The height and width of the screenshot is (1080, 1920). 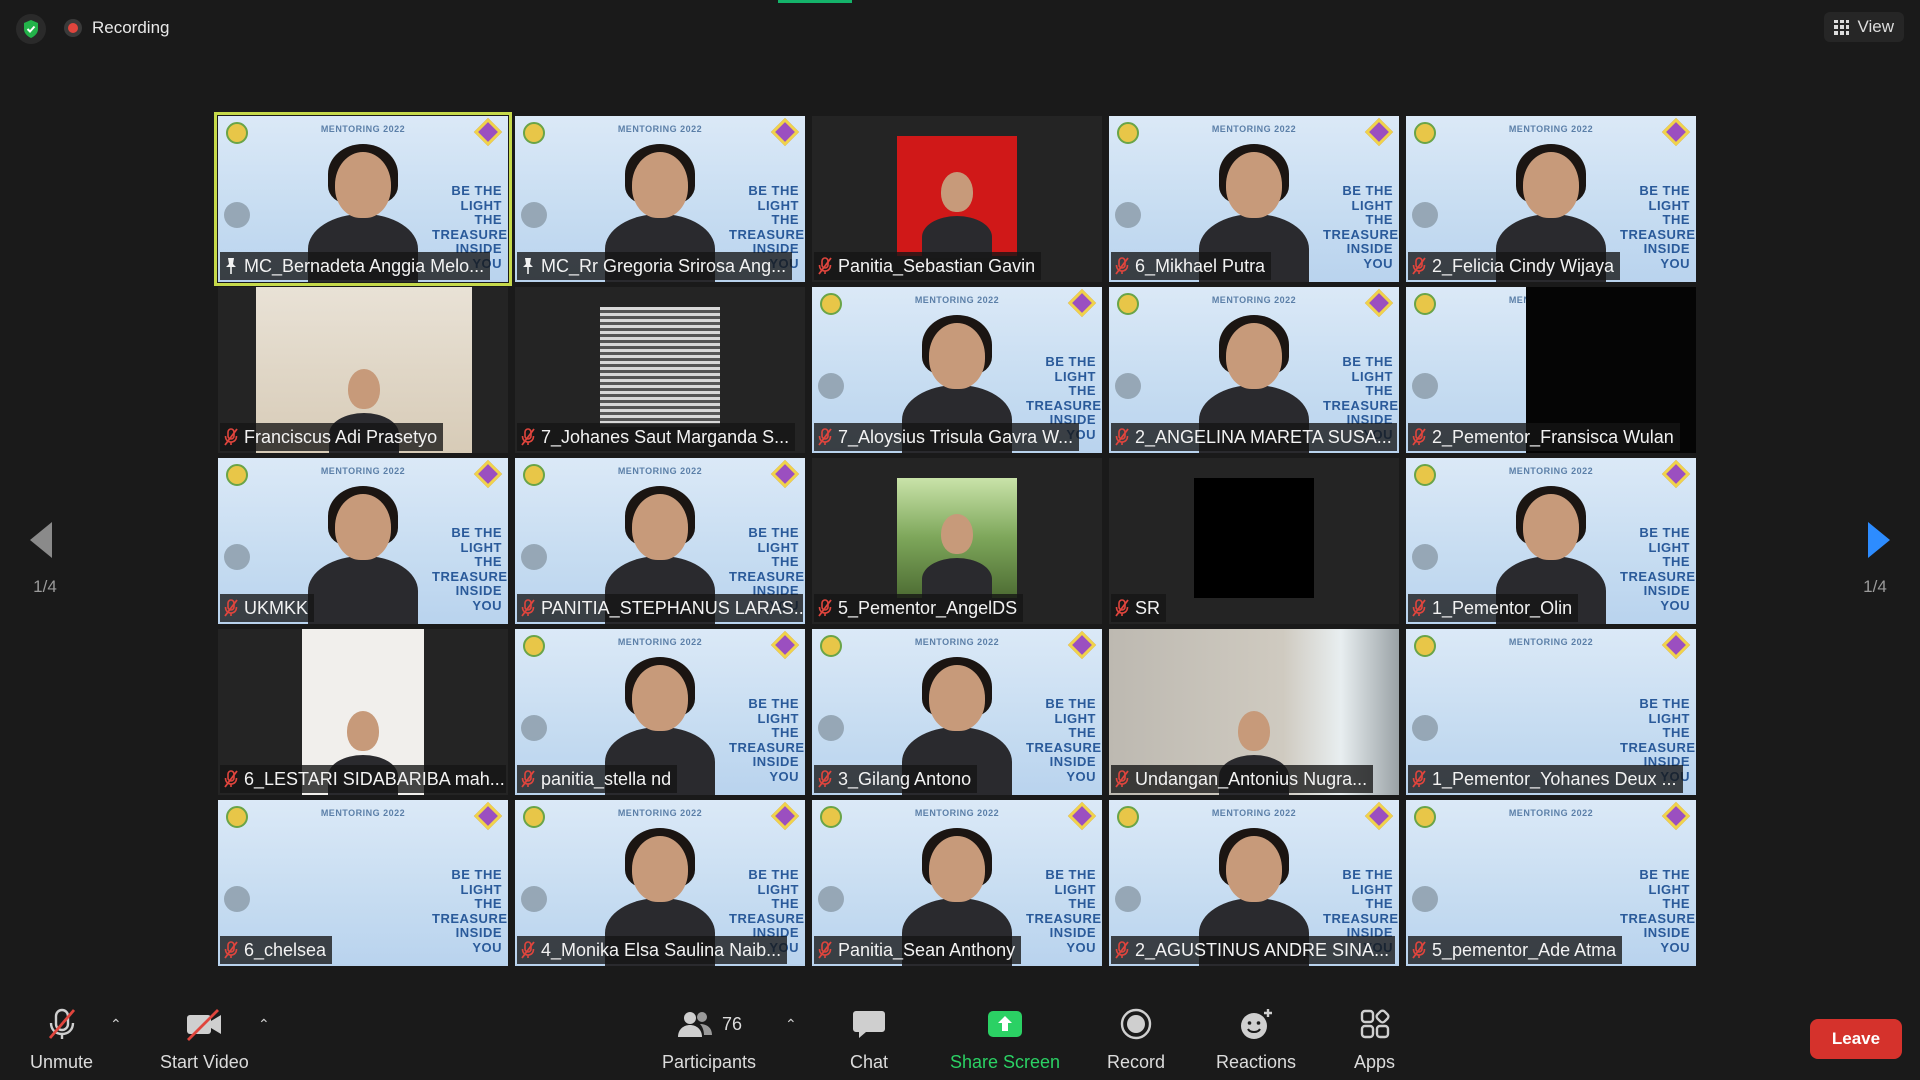 I want to click on reactions-button: Reactions, so click(x=1256, y=1038).